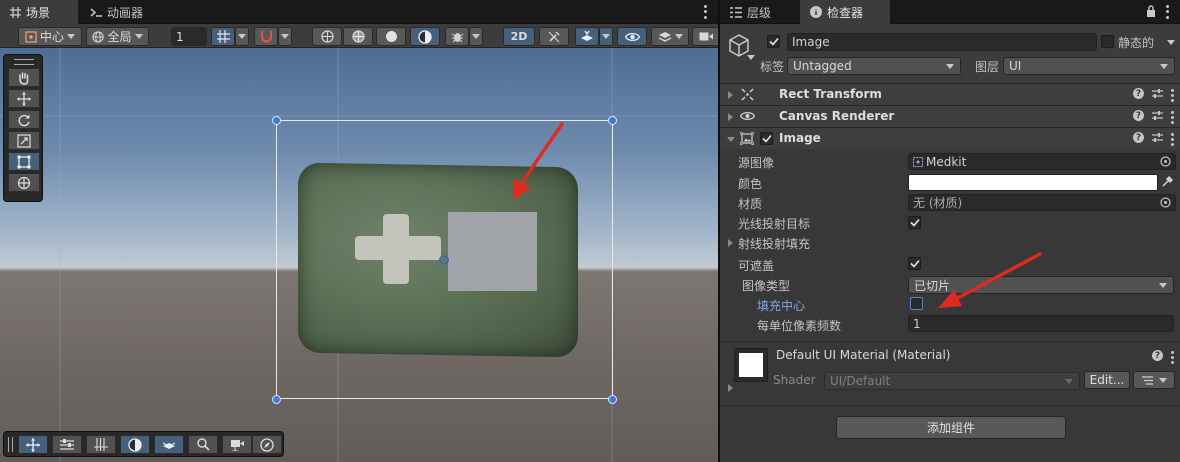  What do you see at coordinates (242, 36) in the screenshot?
I see `grid-snap-menu` at bounding box center [242, 36].